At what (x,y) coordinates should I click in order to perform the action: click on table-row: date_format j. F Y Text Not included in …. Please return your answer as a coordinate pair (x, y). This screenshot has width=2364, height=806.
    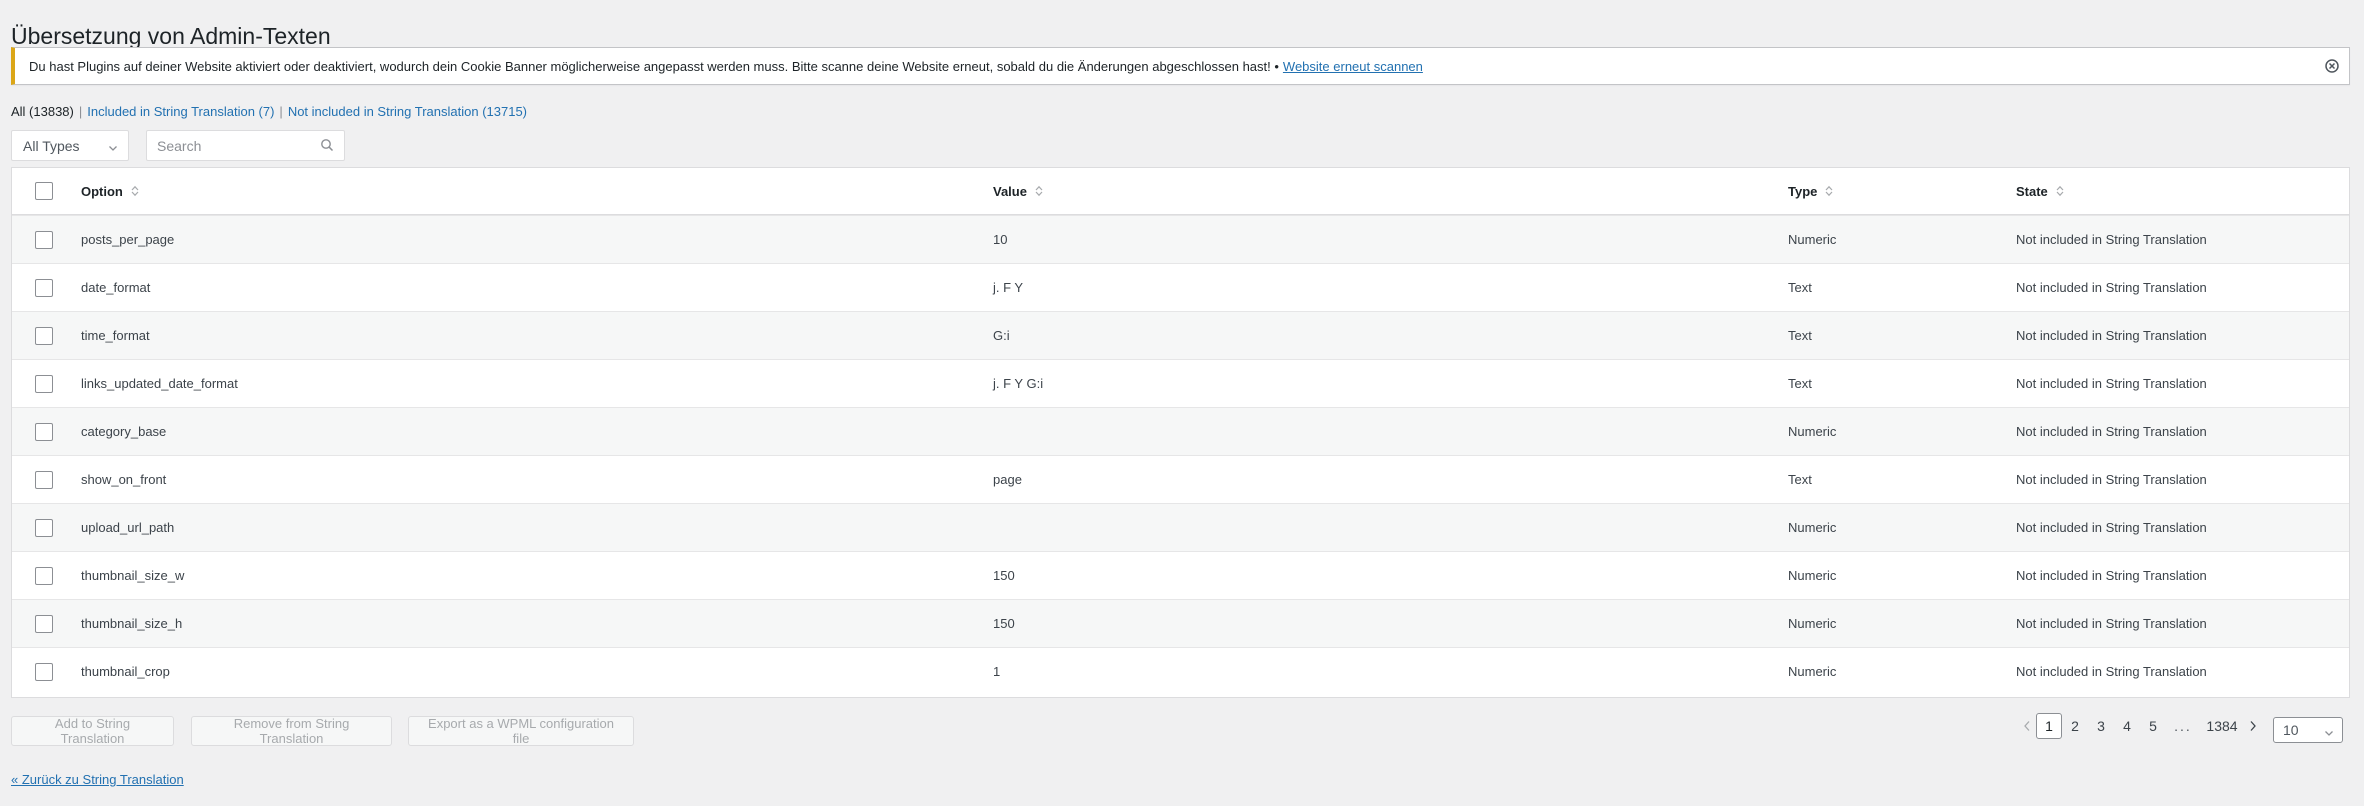
    Looking at the image, I should click on (1180, 287).